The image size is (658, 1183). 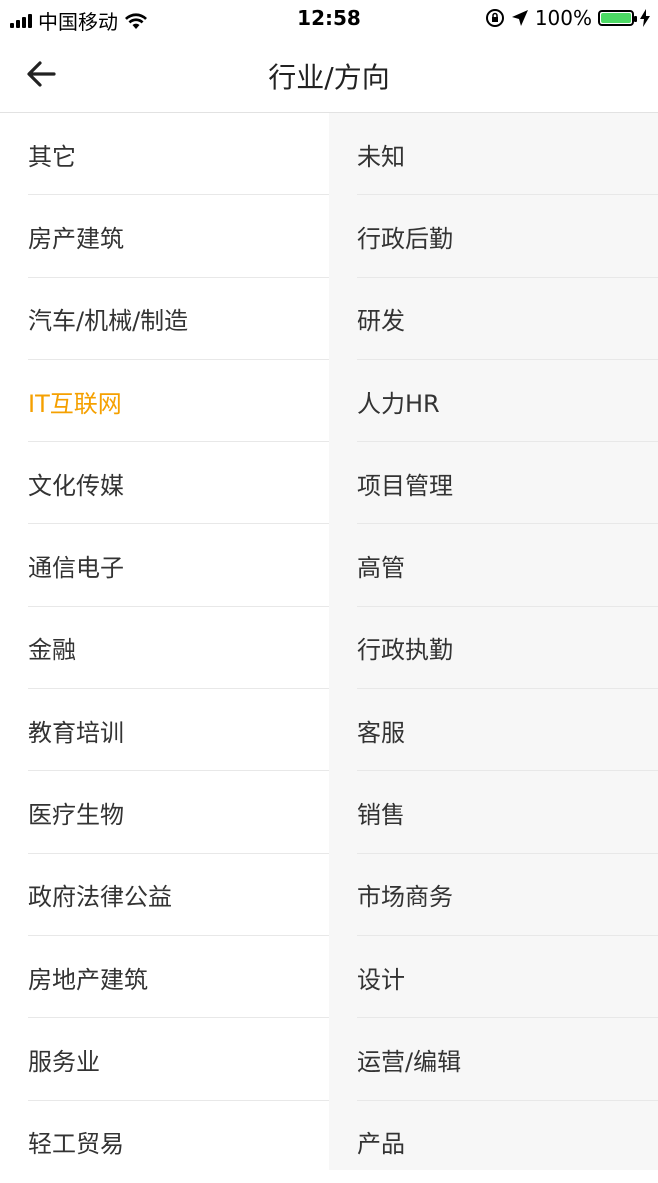 What do you see at coordinates (493, 977) in the screenshot?
I see `direction-item: 设计` at bounding box center [493, 977].